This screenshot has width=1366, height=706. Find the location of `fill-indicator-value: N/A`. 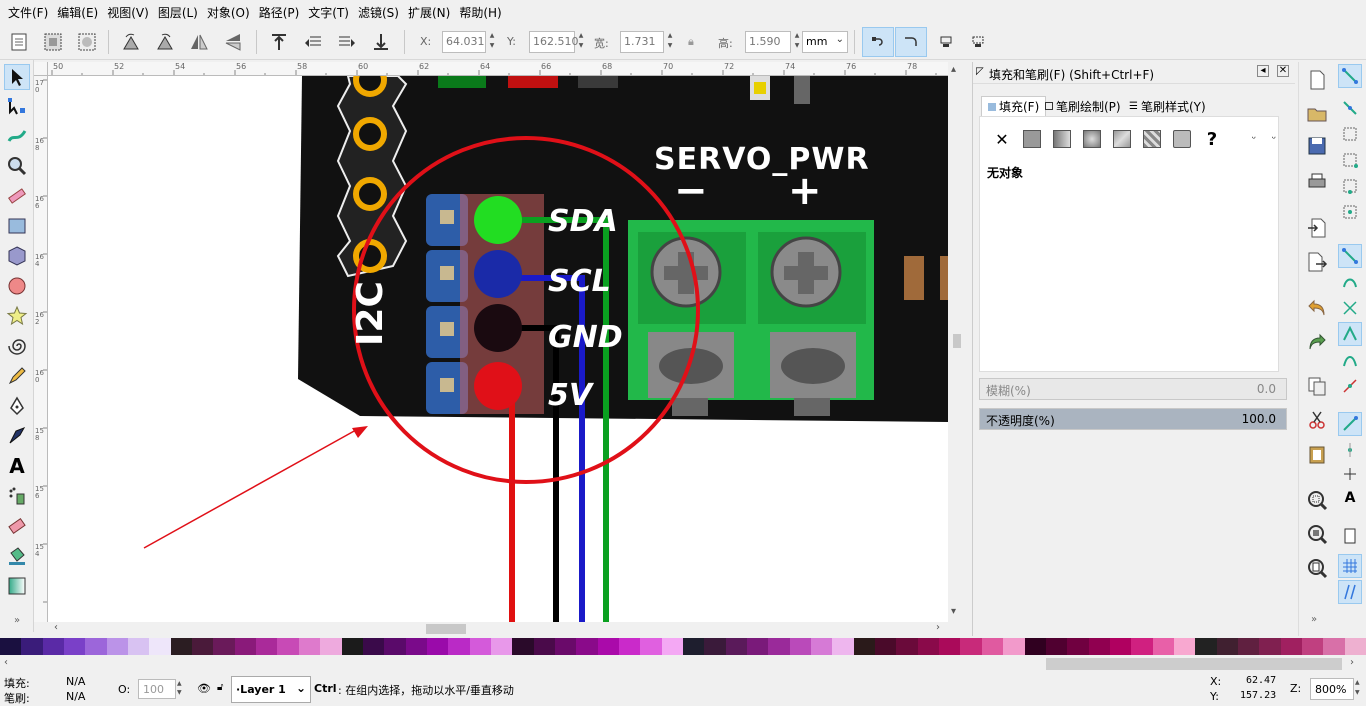

fill-indicator-value: N/A is located at coordinates (75, 681).